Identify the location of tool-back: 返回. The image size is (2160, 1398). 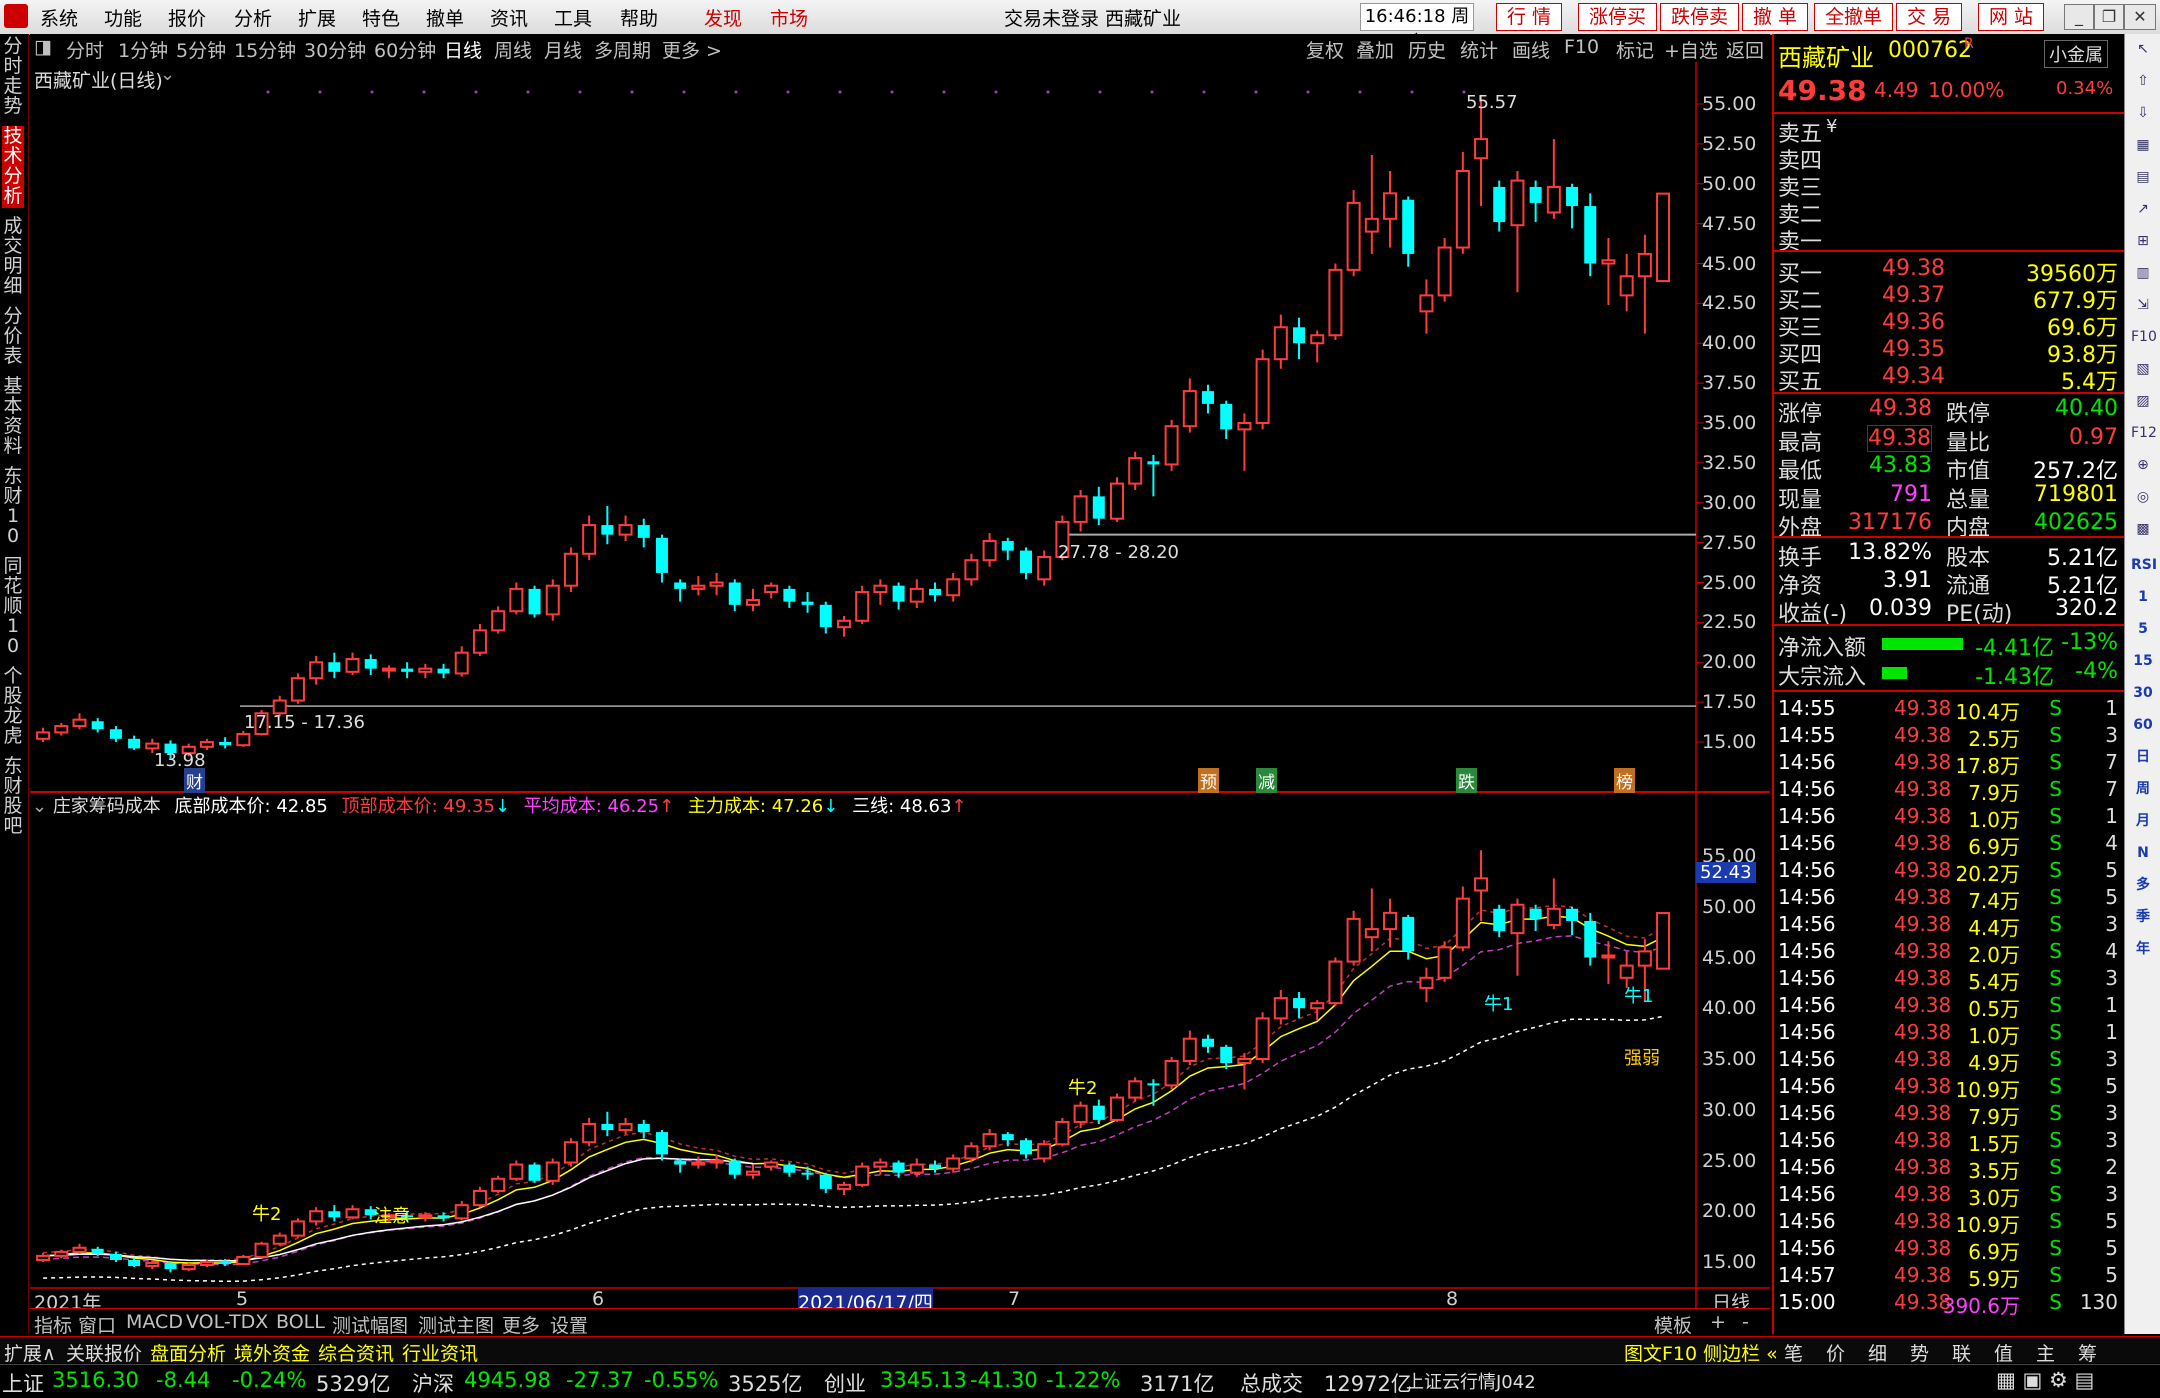
(1745, 49).